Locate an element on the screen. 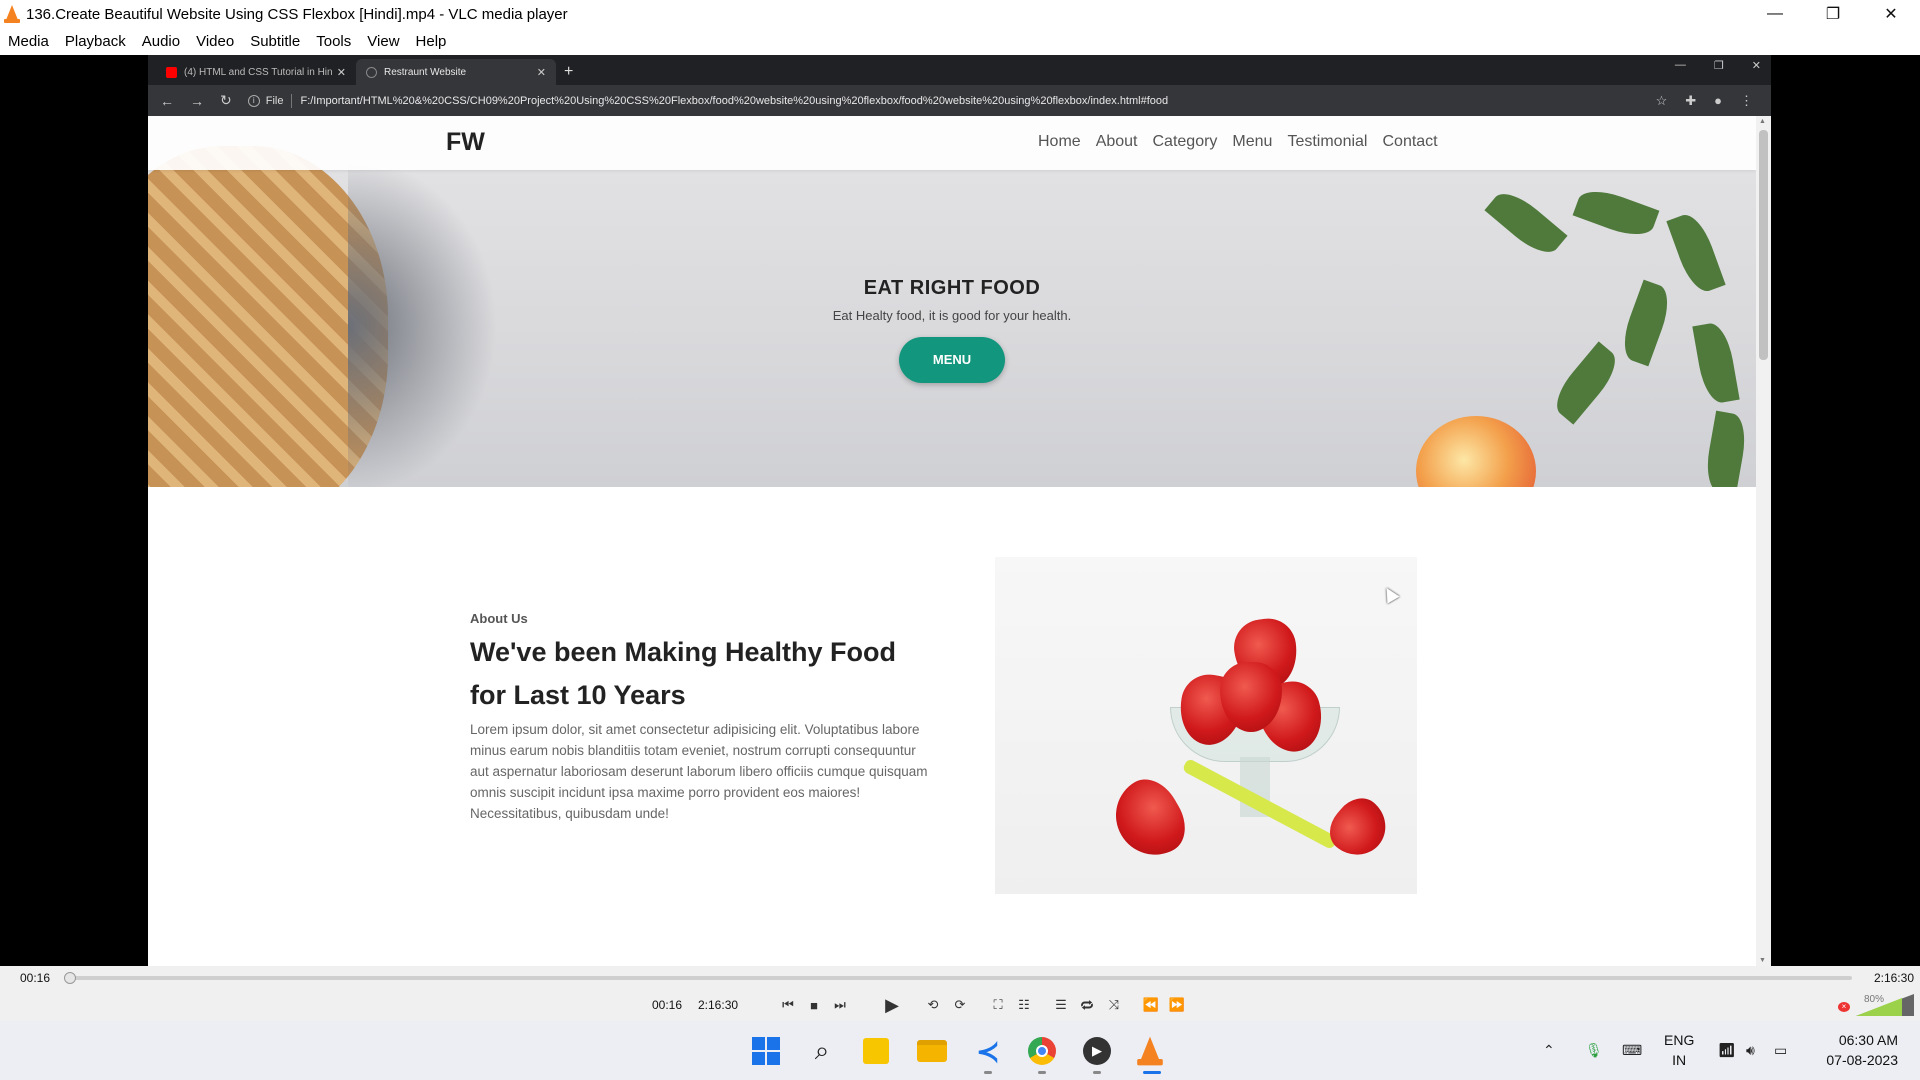 The height and width of the screenshot is (1080, 1920). chrome-button is located at coordinates (1042, 1051).